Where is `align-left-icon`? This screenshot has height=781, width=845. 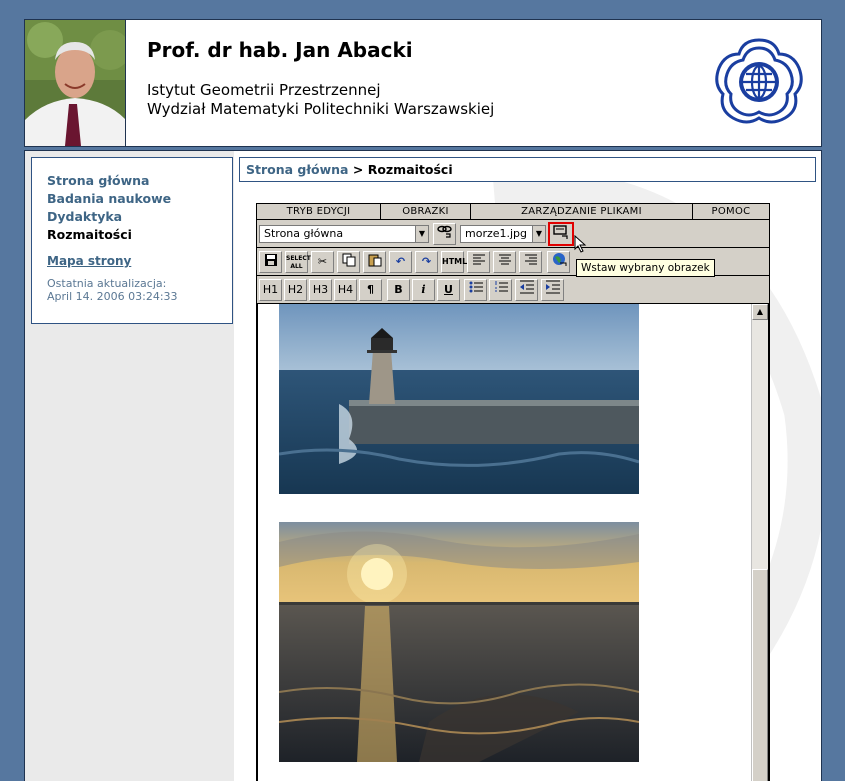 align-left-icon is located at coordinates (478, 259).